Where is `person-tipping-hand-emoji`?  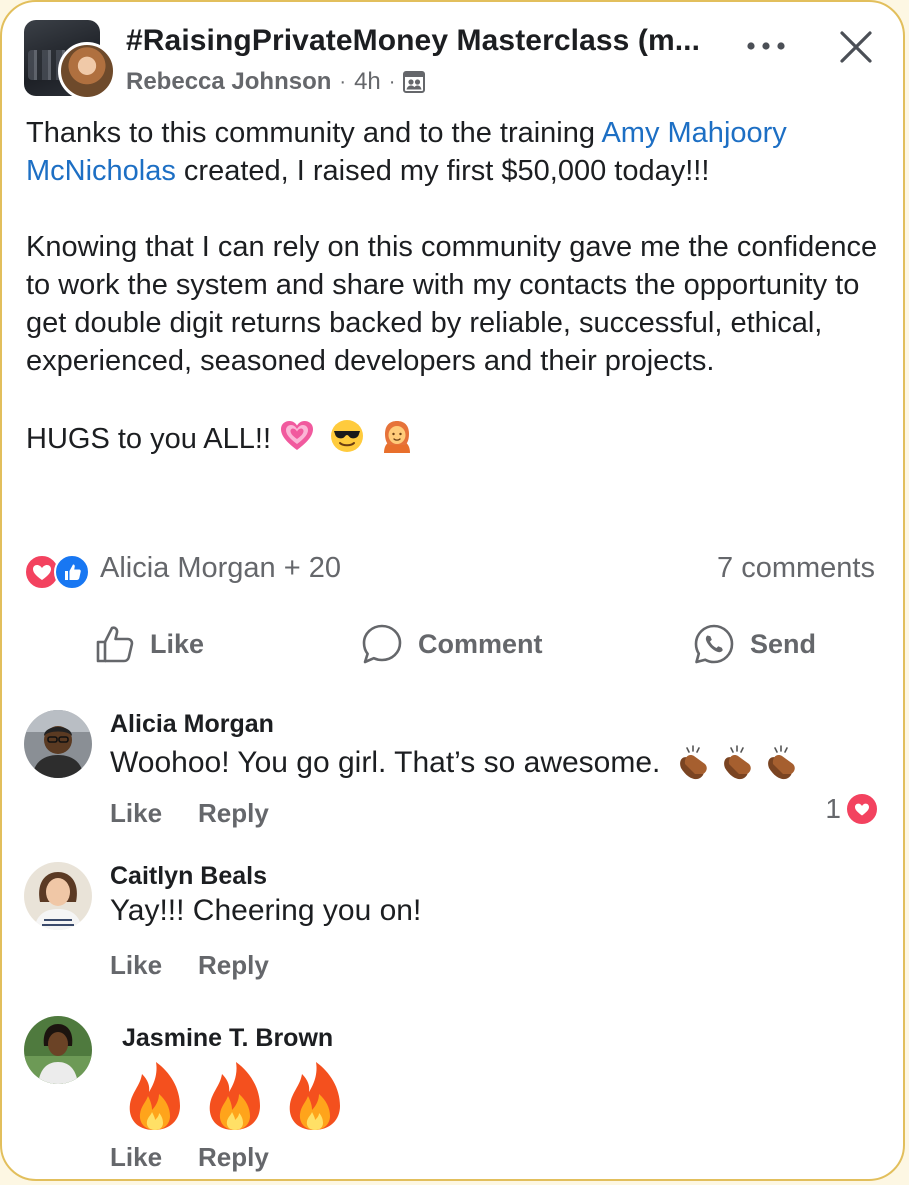
person-tipping-hand-emoji is located at coordinates (397, 437).